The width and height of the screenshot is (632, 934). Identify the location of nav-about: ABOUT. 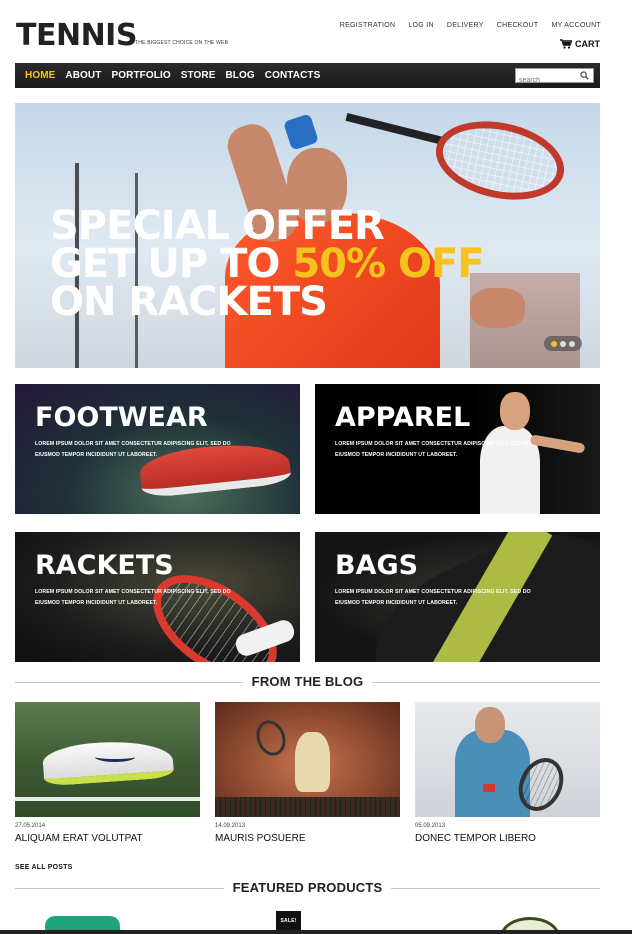
(83, 75).